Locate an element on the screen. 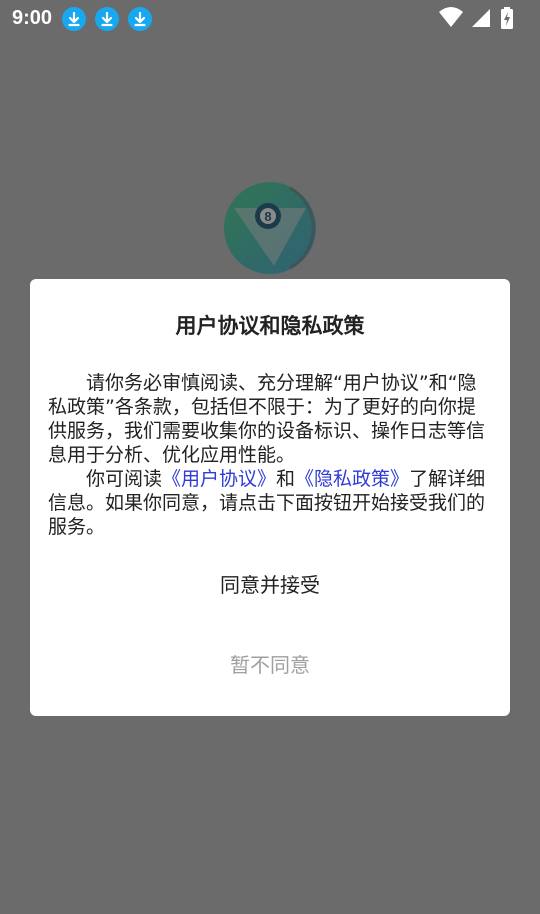  disagree-button: 暂不同意 is located at coordinates (270, 665).